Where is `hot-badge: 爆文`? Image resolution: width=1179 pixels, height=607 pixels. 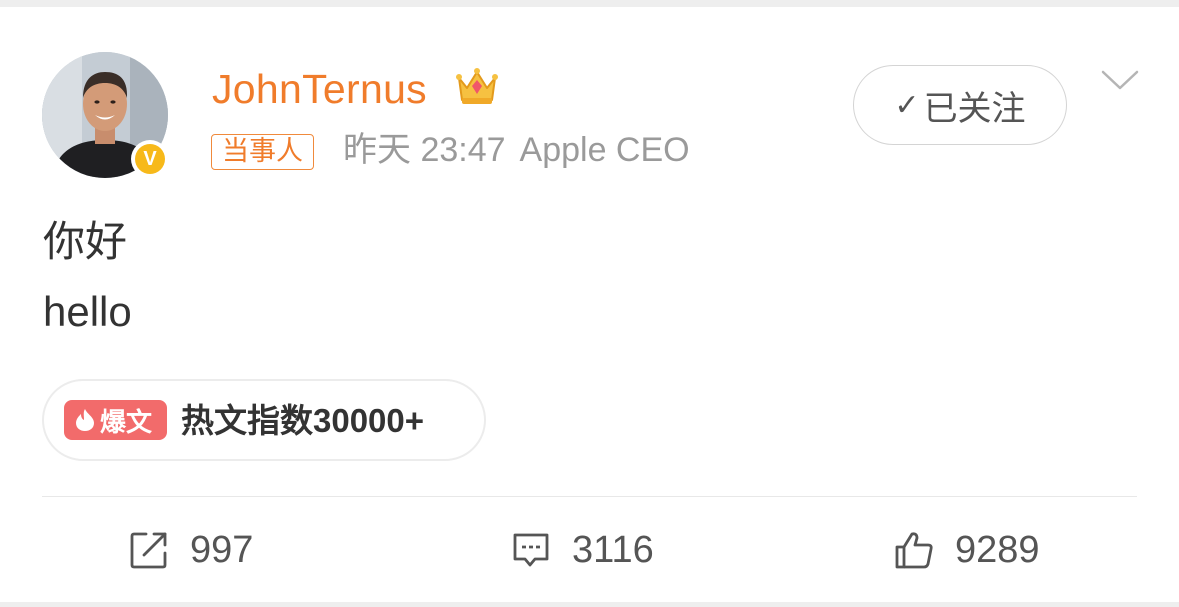
hot-badge: 爆文 is located at coordinates (115, 420).